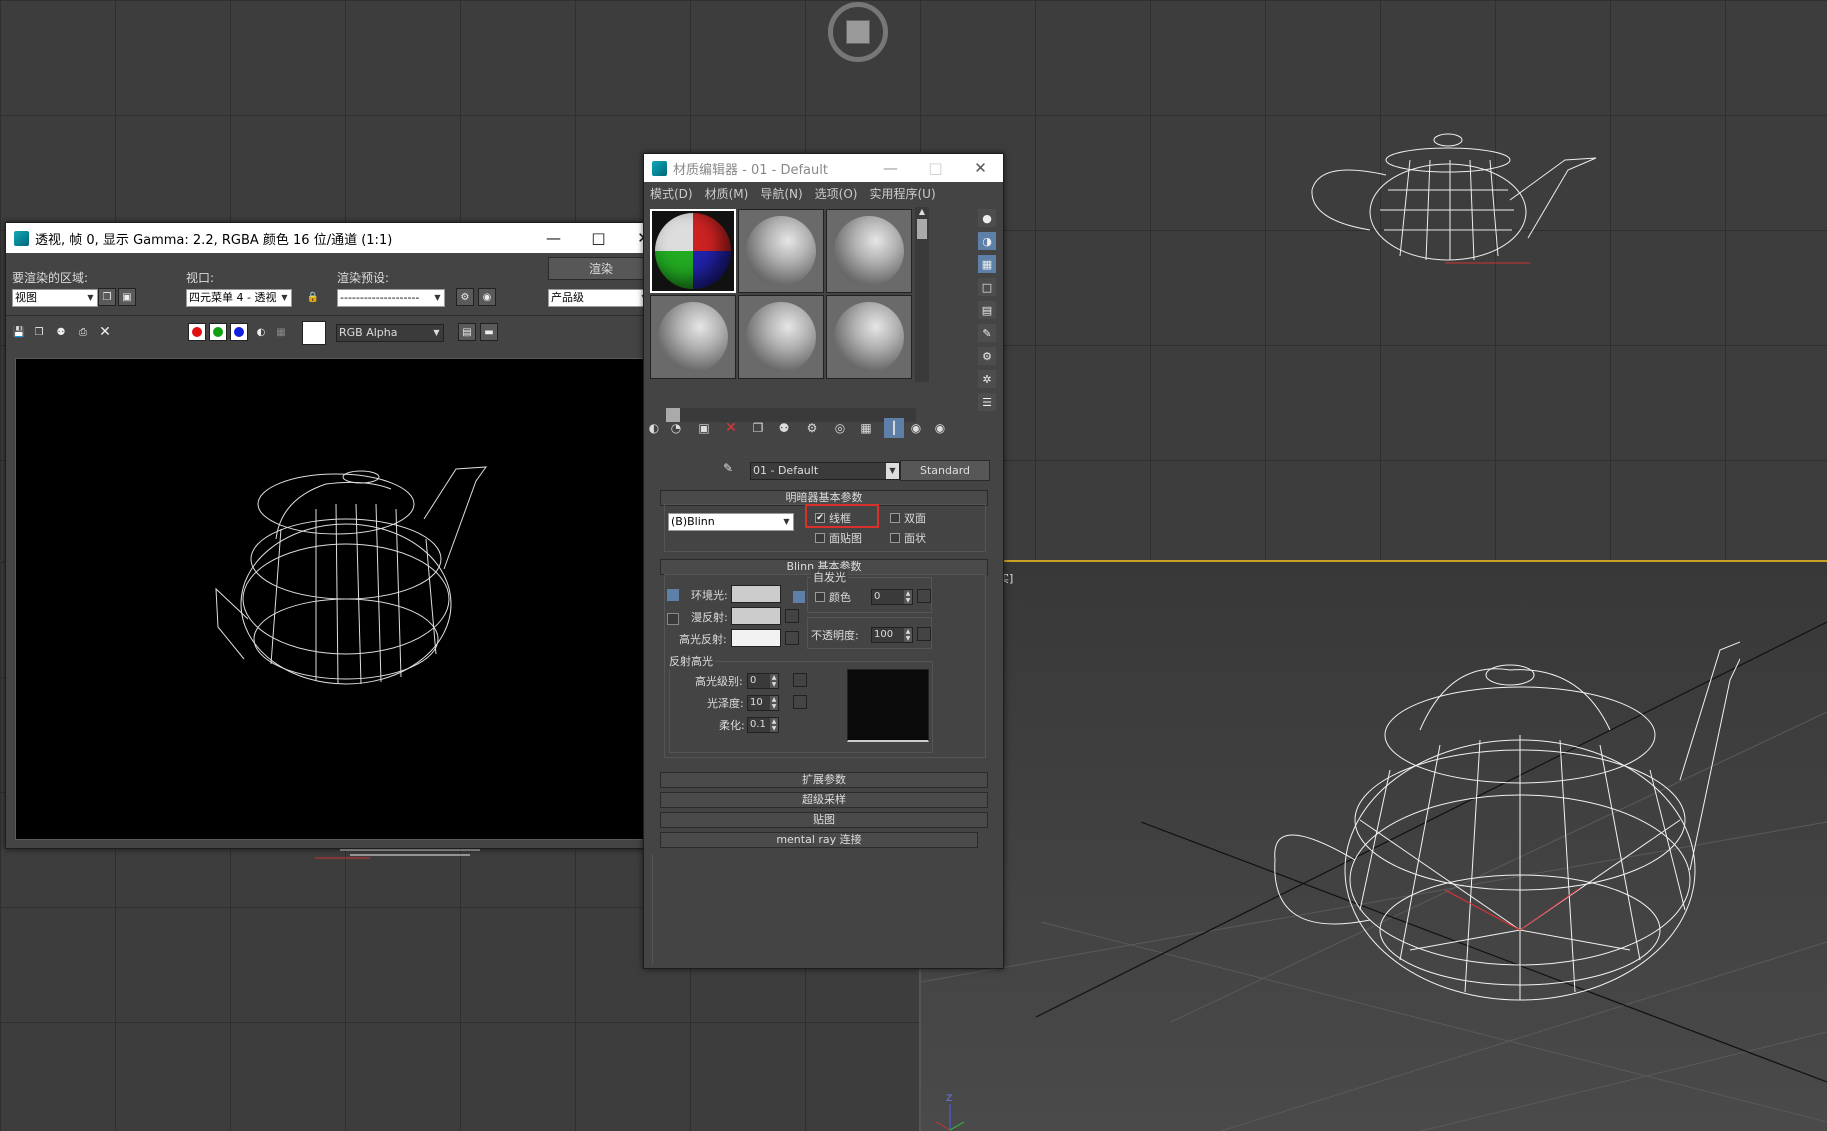 The width and height of the screenshot is (1827, 1131). I want to click on glossiness-map-button, so click(800, 702).